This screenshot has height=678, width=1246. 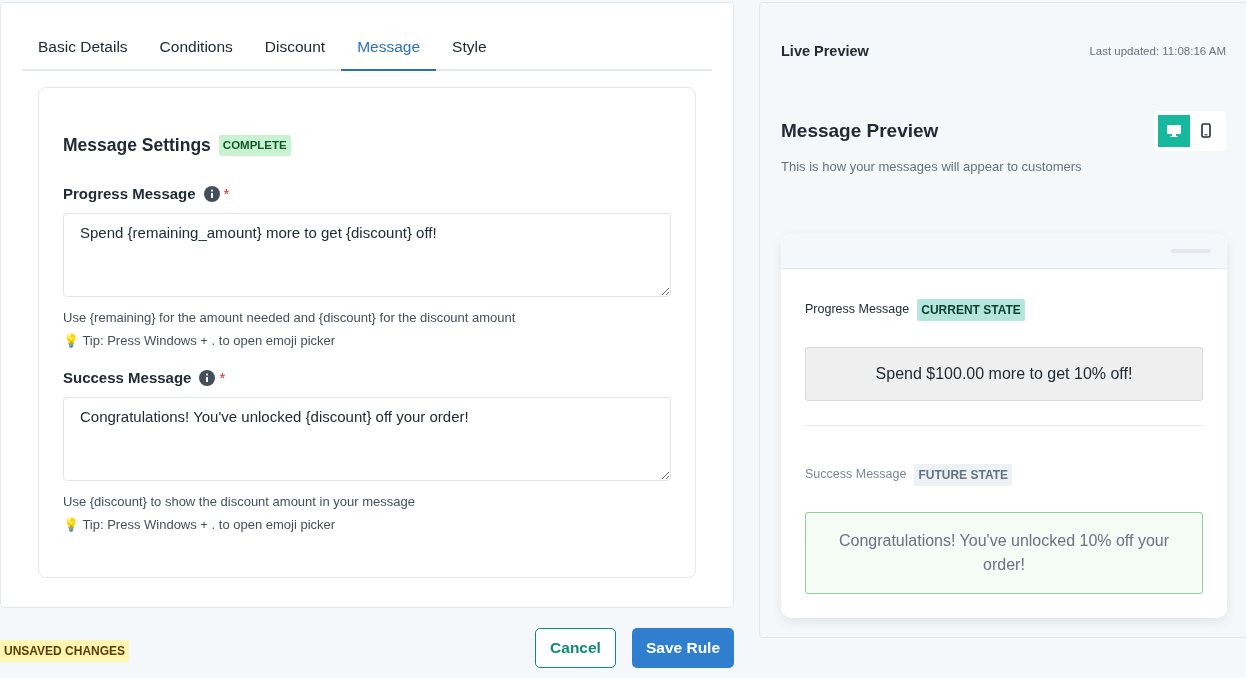 What do you see at coordinates (83, 48) in the screenshot?
I see `tab: Basic Details` at bounding box center [83, 48].